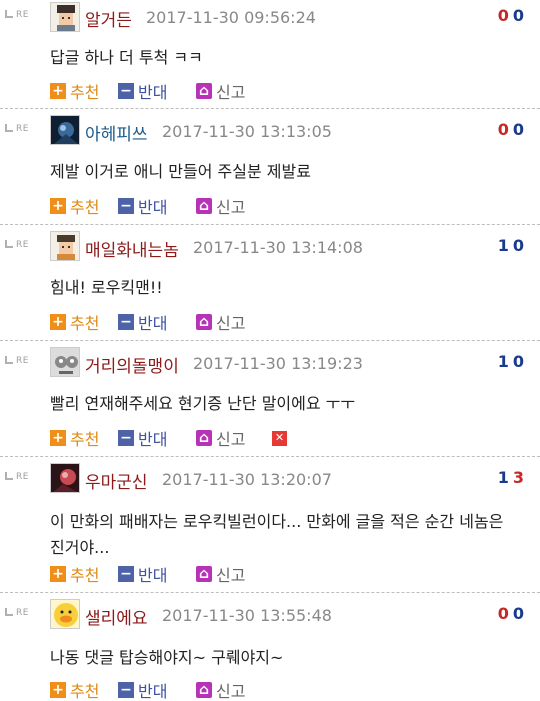 The width and height of the screenshot is (540, 701). I want to click on red-photo-avatar-icon, so click(65, 478).